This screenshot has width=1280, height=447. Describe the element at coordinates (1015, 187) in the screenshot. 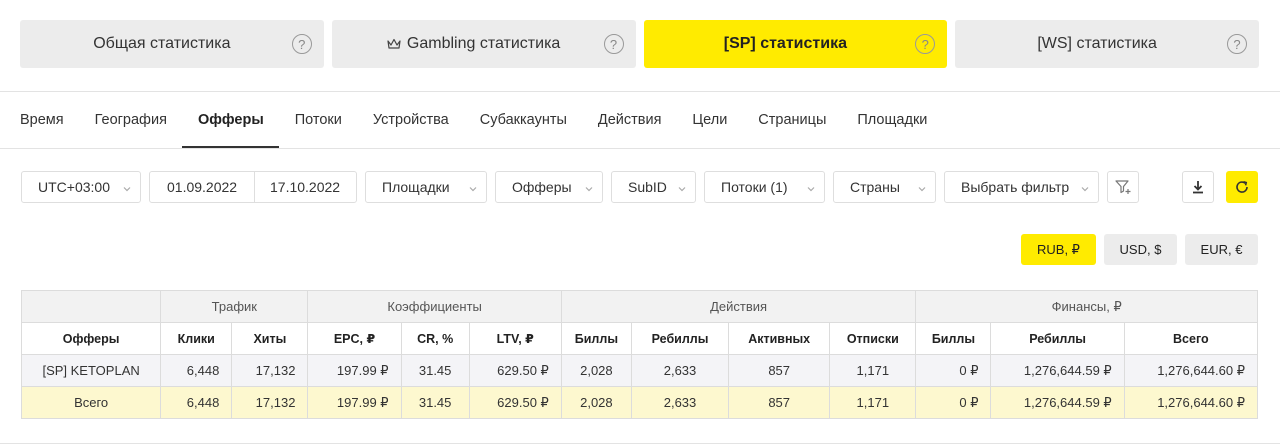

I see `choose-filter-label: Выбрать фильтр` at that location.